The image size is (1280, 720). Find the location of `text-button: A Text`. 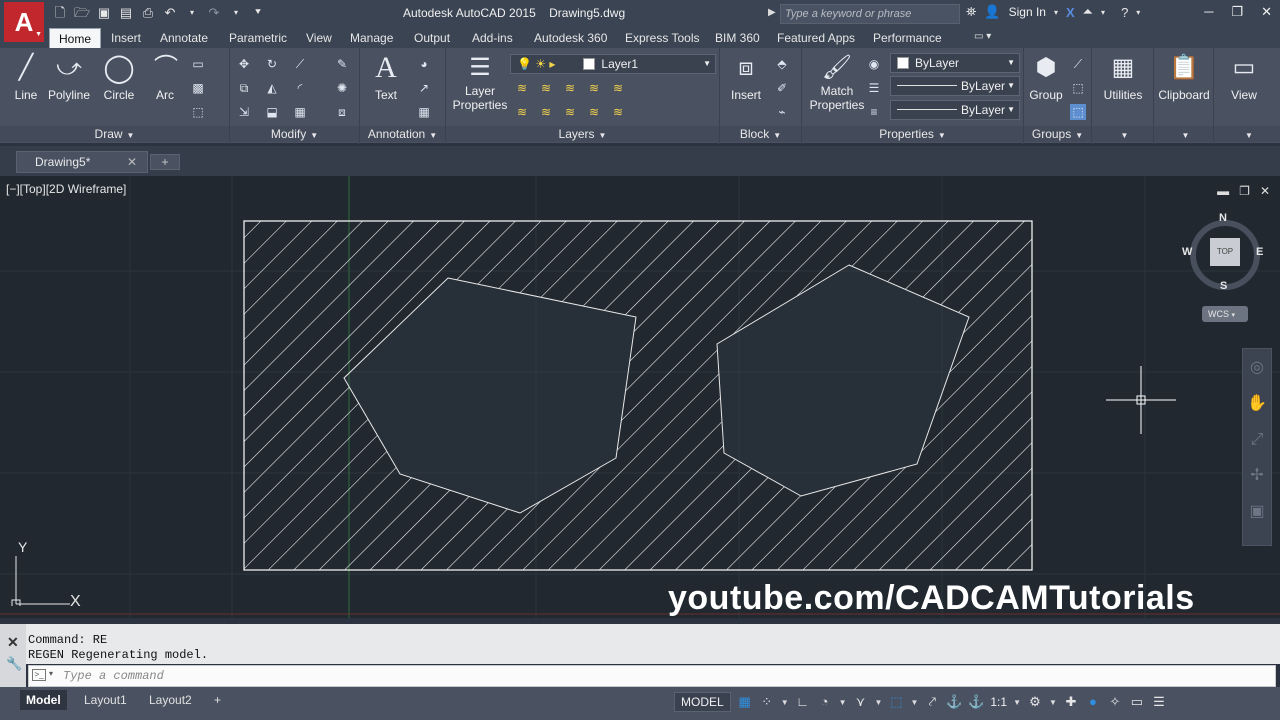

text-button: A Text is located at coordinates (386, 77).